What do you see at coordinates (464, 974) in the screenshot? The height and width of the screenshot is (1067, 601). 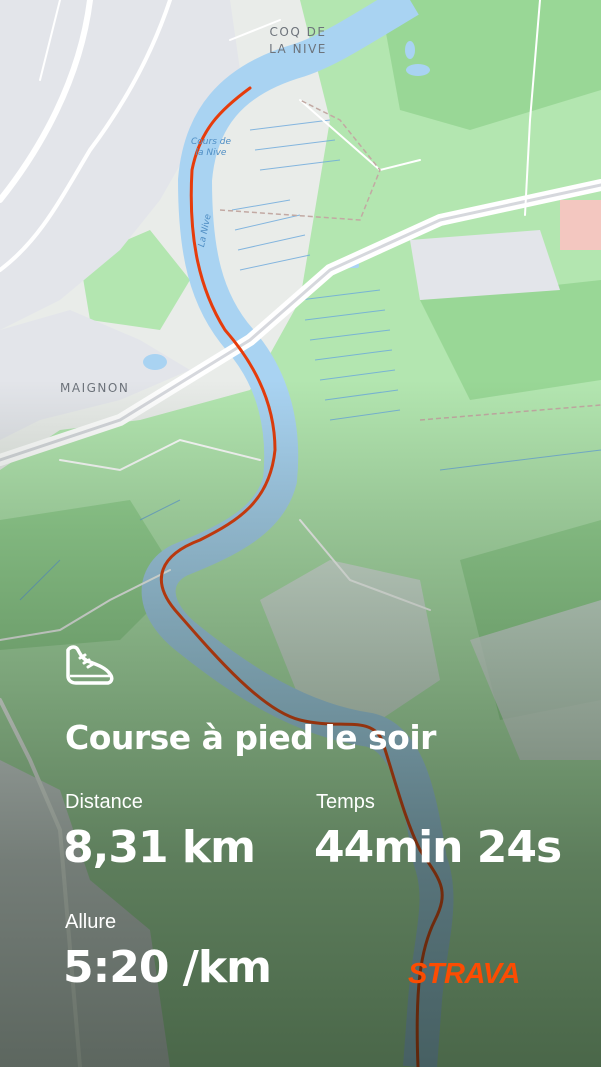 I see `strava-logo: STRAVA` at bounding box center [464, 974].